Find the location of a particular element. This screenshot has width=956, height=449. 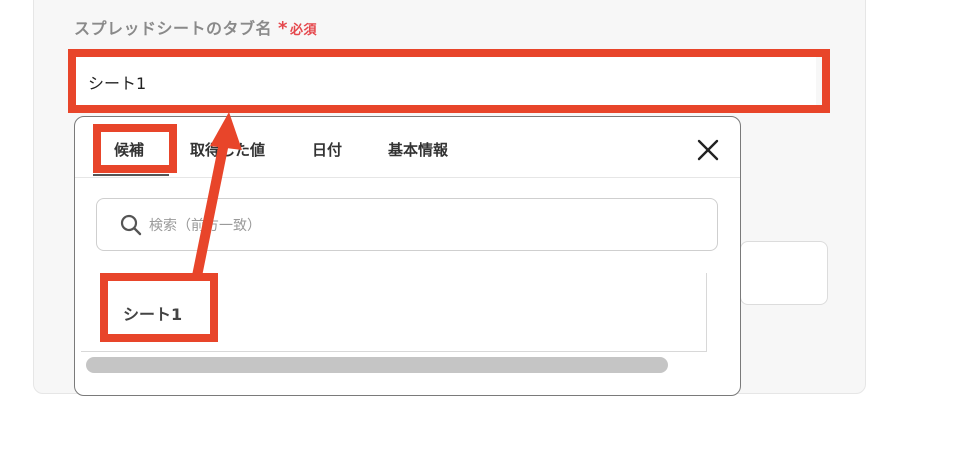

sheet-tab-name-input: シート1 is located at coordinates (446, 81).